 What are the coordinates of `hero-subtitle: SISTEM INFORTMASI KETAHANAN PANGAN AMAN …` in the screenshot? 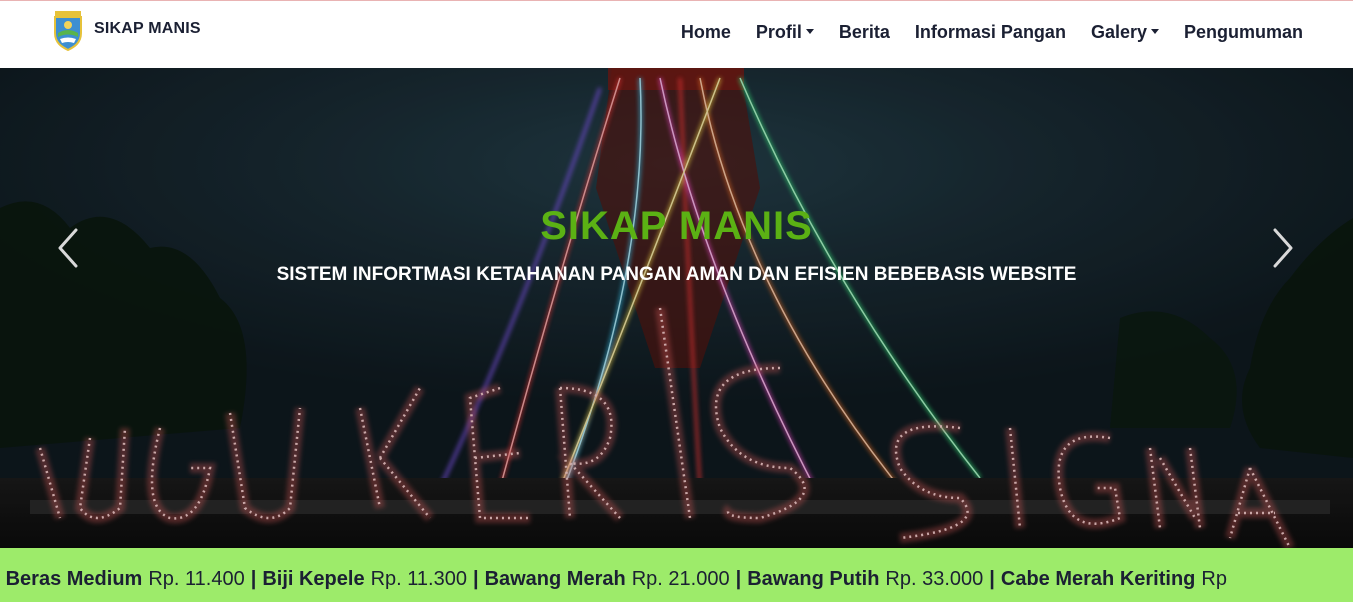 It's located at (676, 274).